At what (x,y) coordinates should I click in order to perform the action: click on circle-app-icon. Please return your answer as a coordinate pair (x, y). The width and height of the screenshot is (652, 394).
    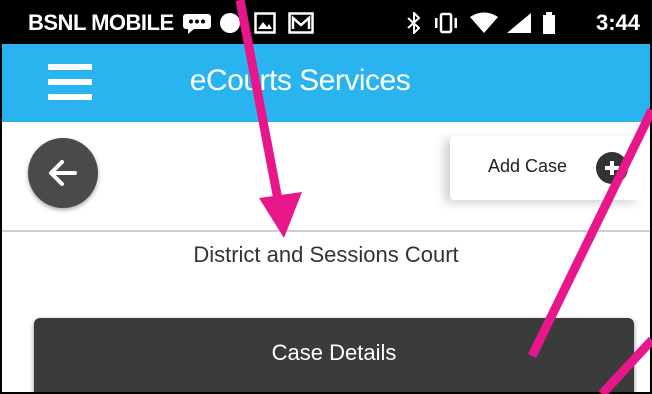
    Looking at the image, I should click on (230, 23).